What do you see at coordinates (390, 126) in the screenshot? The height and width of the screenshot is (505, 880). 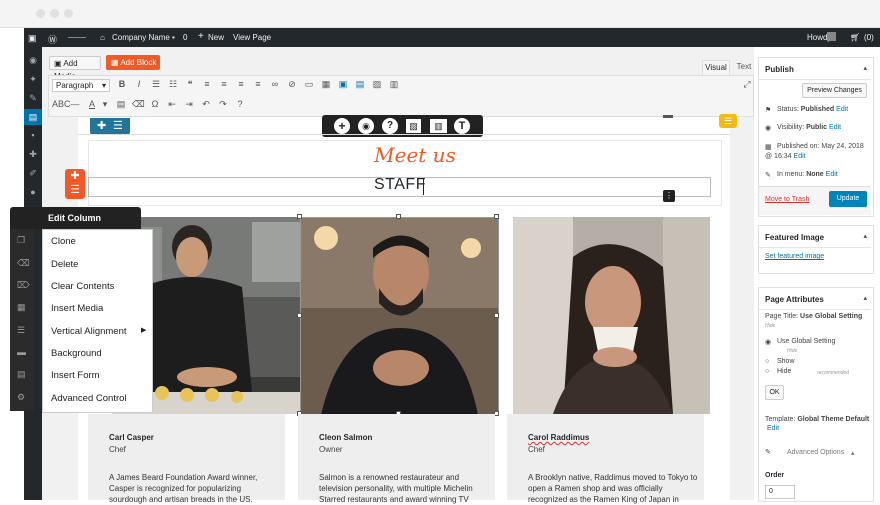 I see `help-circle-icon: ?` at bounding box center [390, 126].